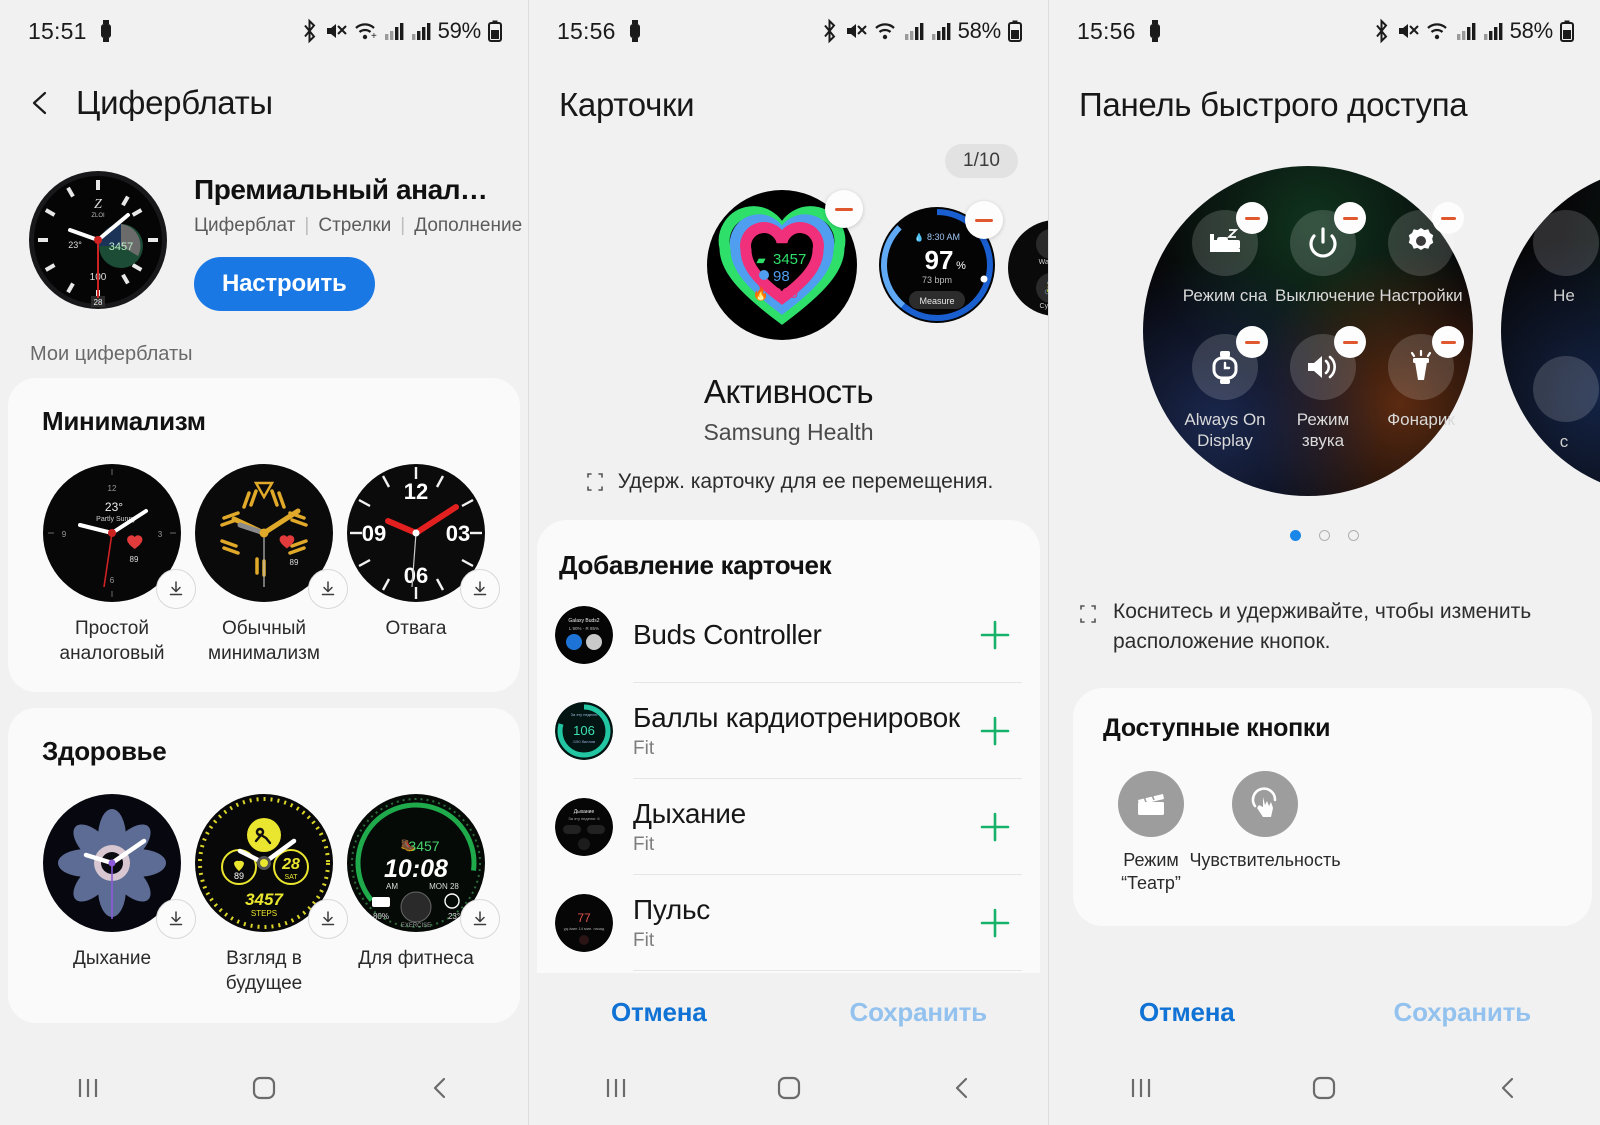  I want to click on quick-button-sound-mode: Режим звука, so click(1323, 391).